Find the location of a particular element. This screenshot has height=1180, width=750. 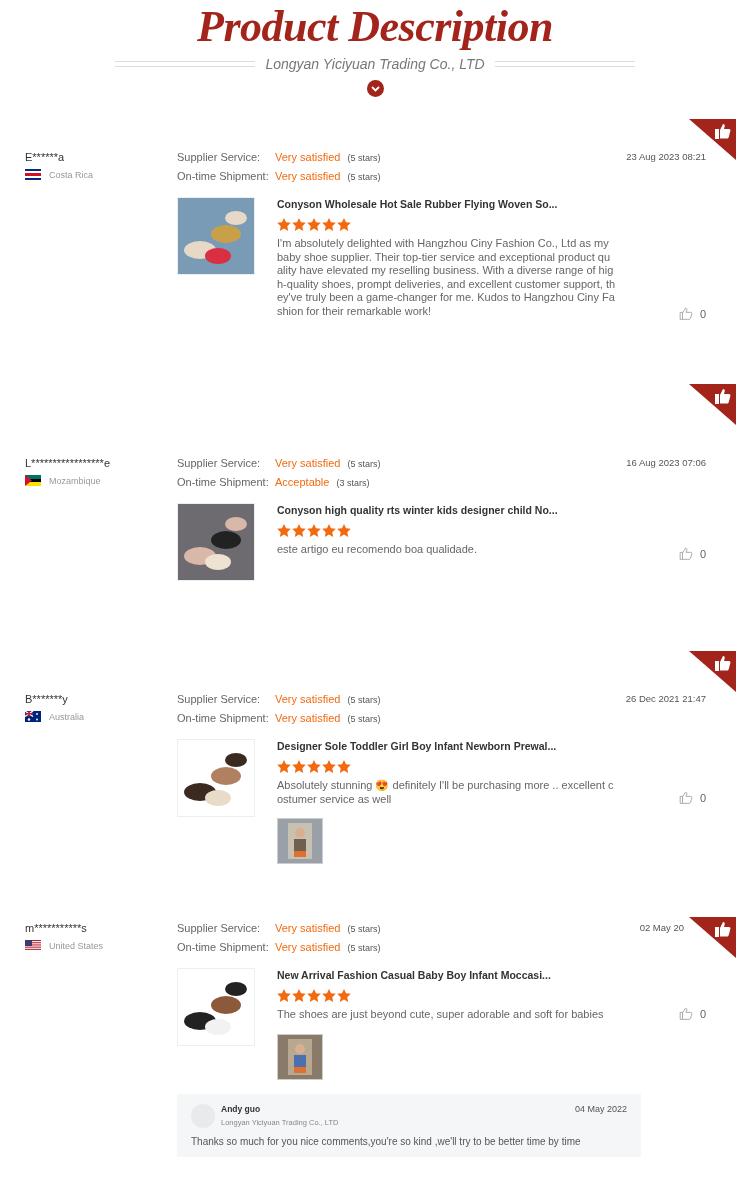

page-title: Product Description is located at coordinates (375, 27).